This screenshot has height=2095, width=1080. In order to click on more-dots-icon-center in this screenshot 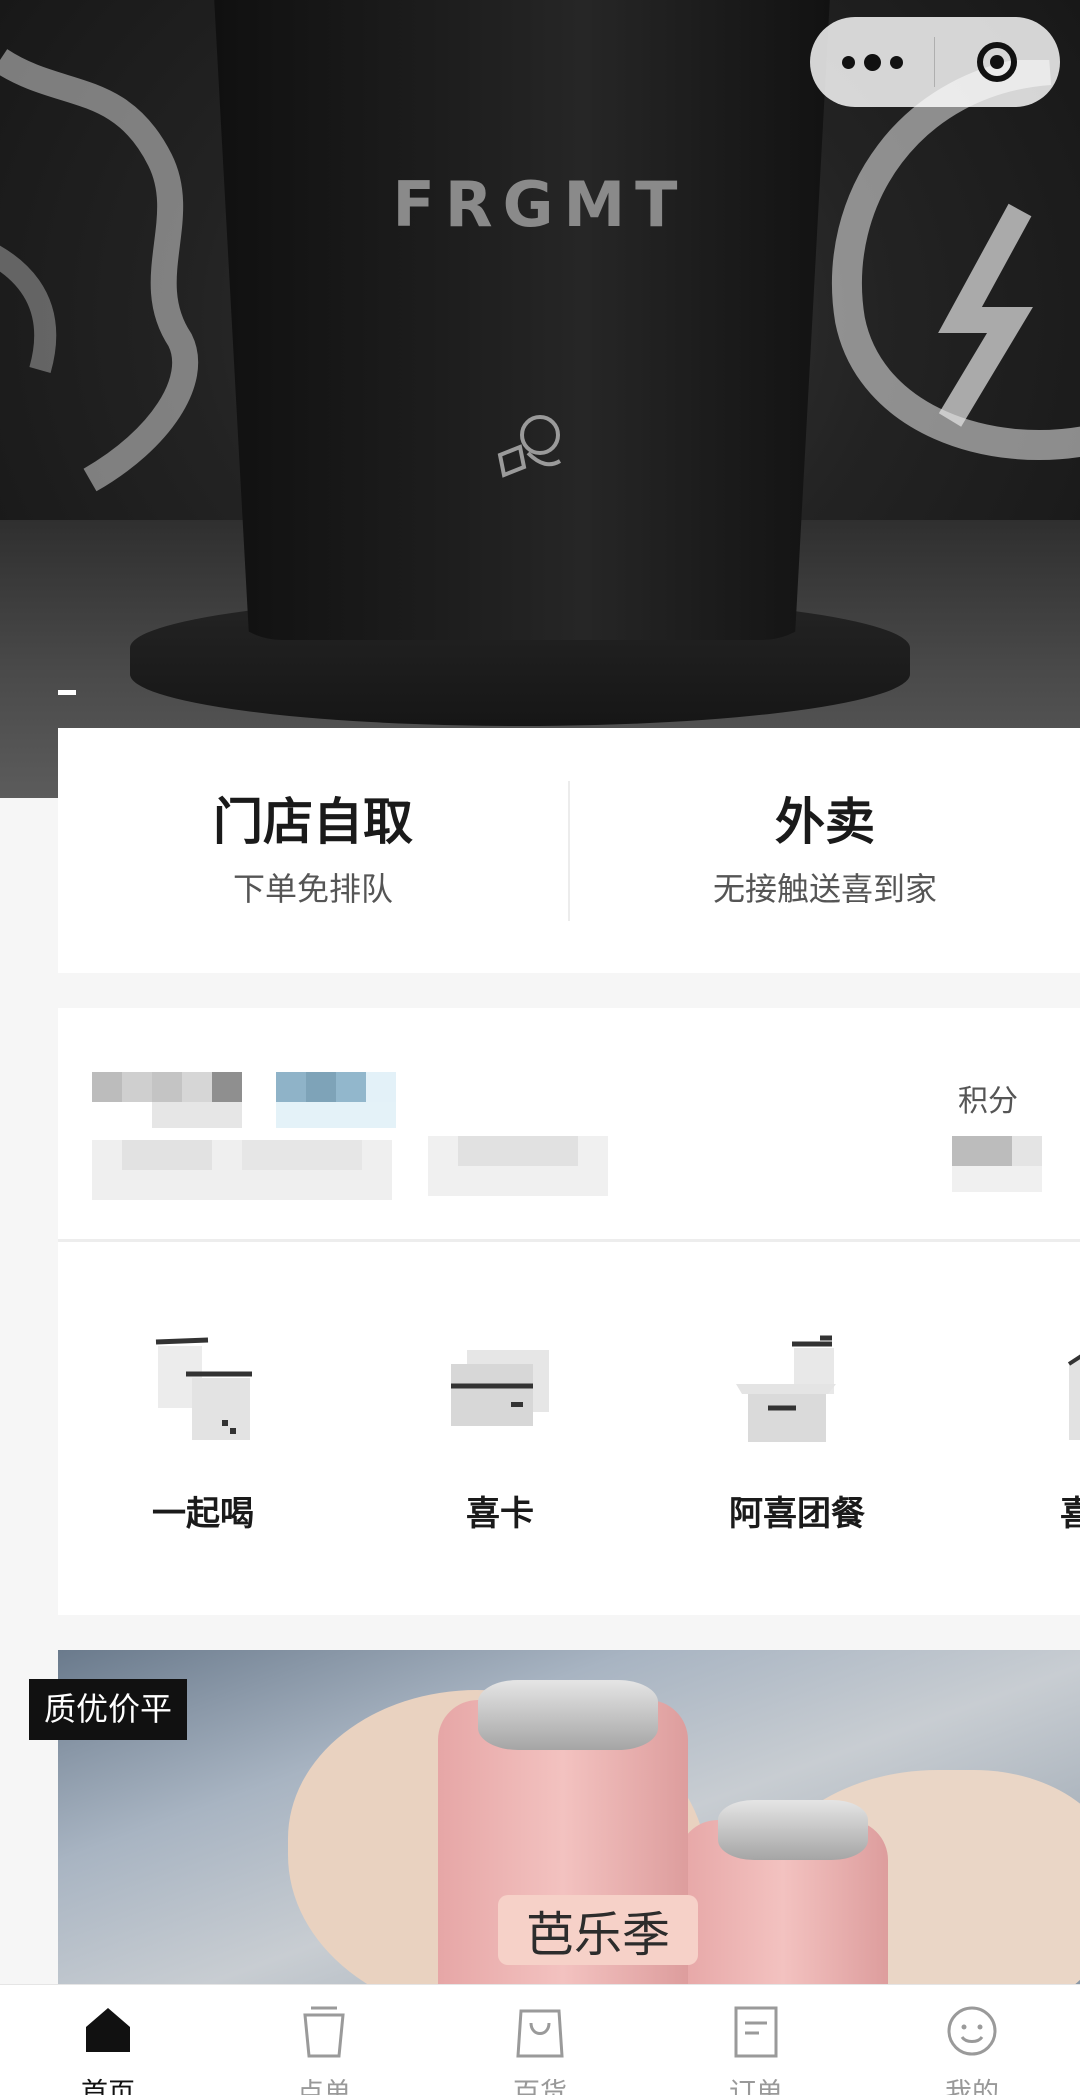, I will do `click(872, 62)`.